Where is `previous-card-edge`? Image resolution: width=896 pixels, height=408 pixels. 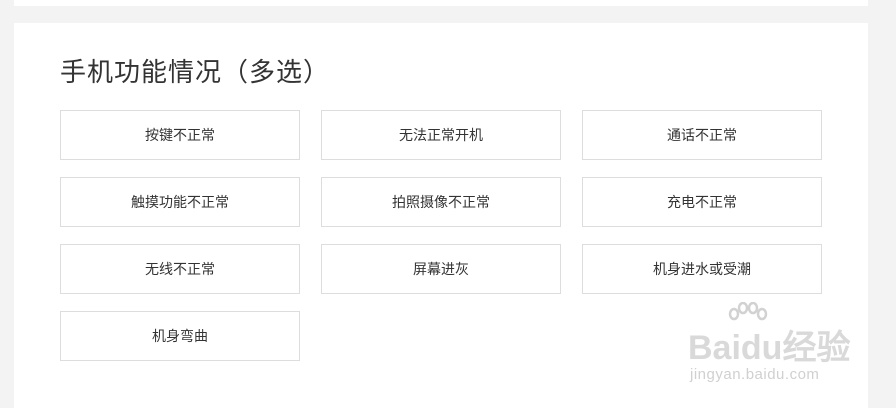
previous-card-edge is located at coordinates (441, 3).